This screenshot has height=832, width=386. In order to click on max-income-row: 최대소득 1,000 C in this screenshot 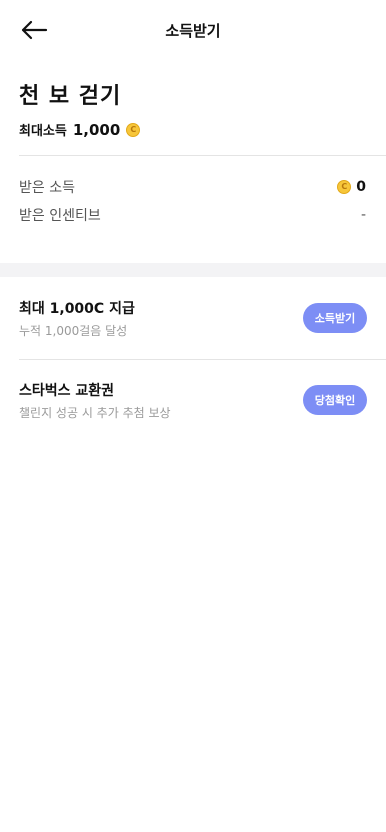, I will do `click(80, 129)`.